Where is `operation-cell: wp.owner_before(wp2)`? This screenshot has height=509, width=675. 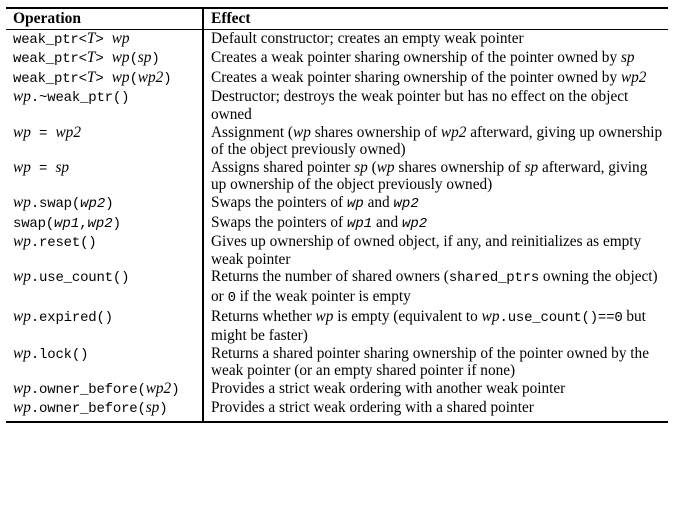
operation-cell: wp.owner_before(wp2) is located at coordinates (105, 389).